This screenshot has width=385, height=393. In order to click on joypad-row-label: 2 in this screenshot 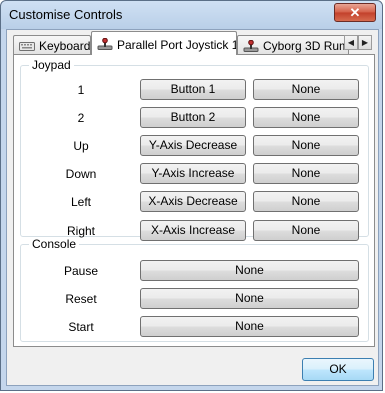, I will do `click(81, 118)`.